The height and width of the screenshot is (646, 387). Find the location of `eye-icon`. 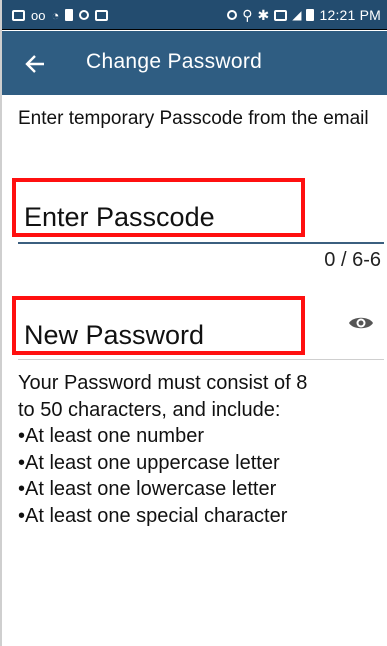

eye-icon is located at coordinates (361, 323).